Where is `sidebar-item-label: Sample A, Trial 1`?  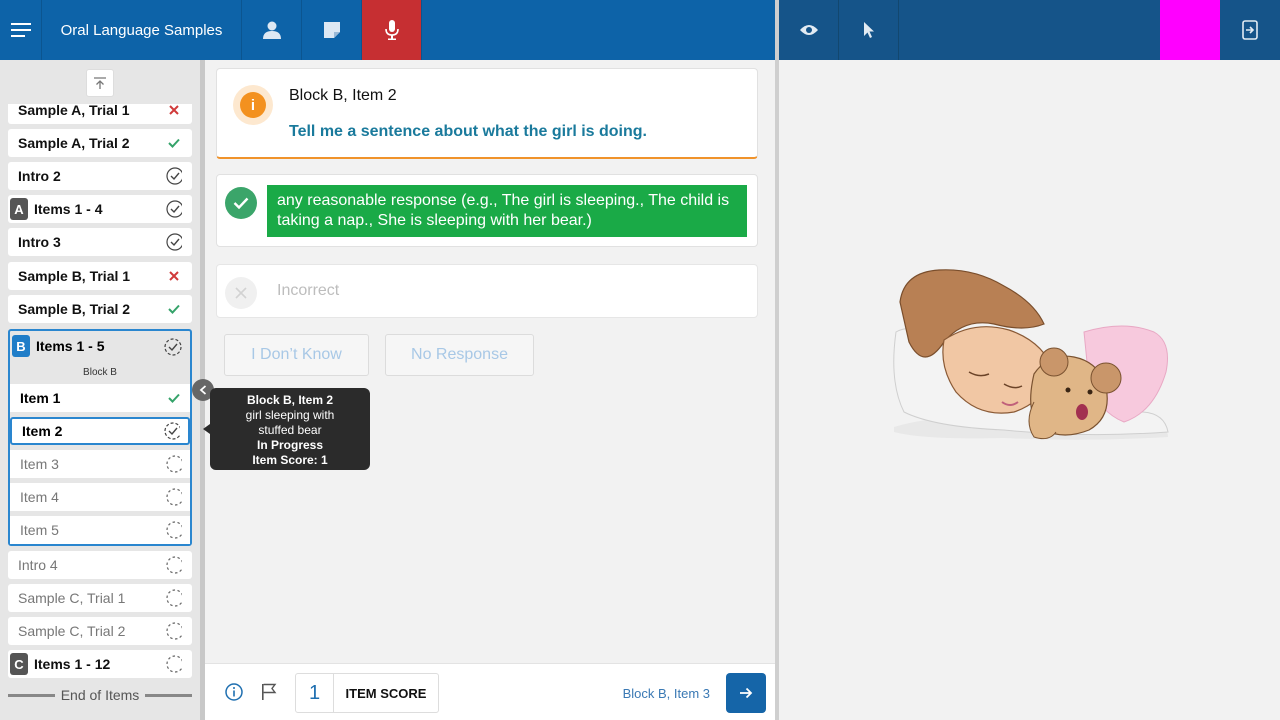
sidebar-item-label: Sample A, Trial 1 is located at coordinates (74, 110).